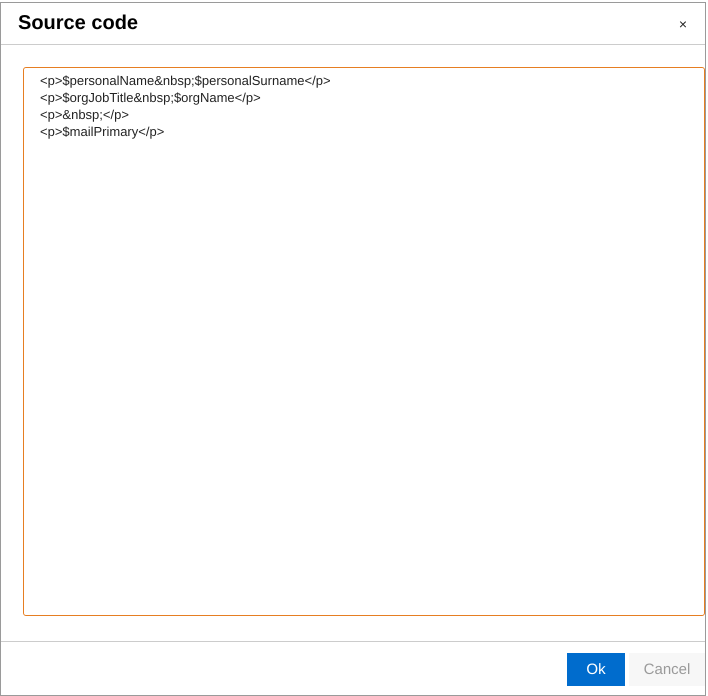  What do you see at coordinates (682, 24) in the screenshot?
I see `close-button: ×` at bounding box center [682, 24].